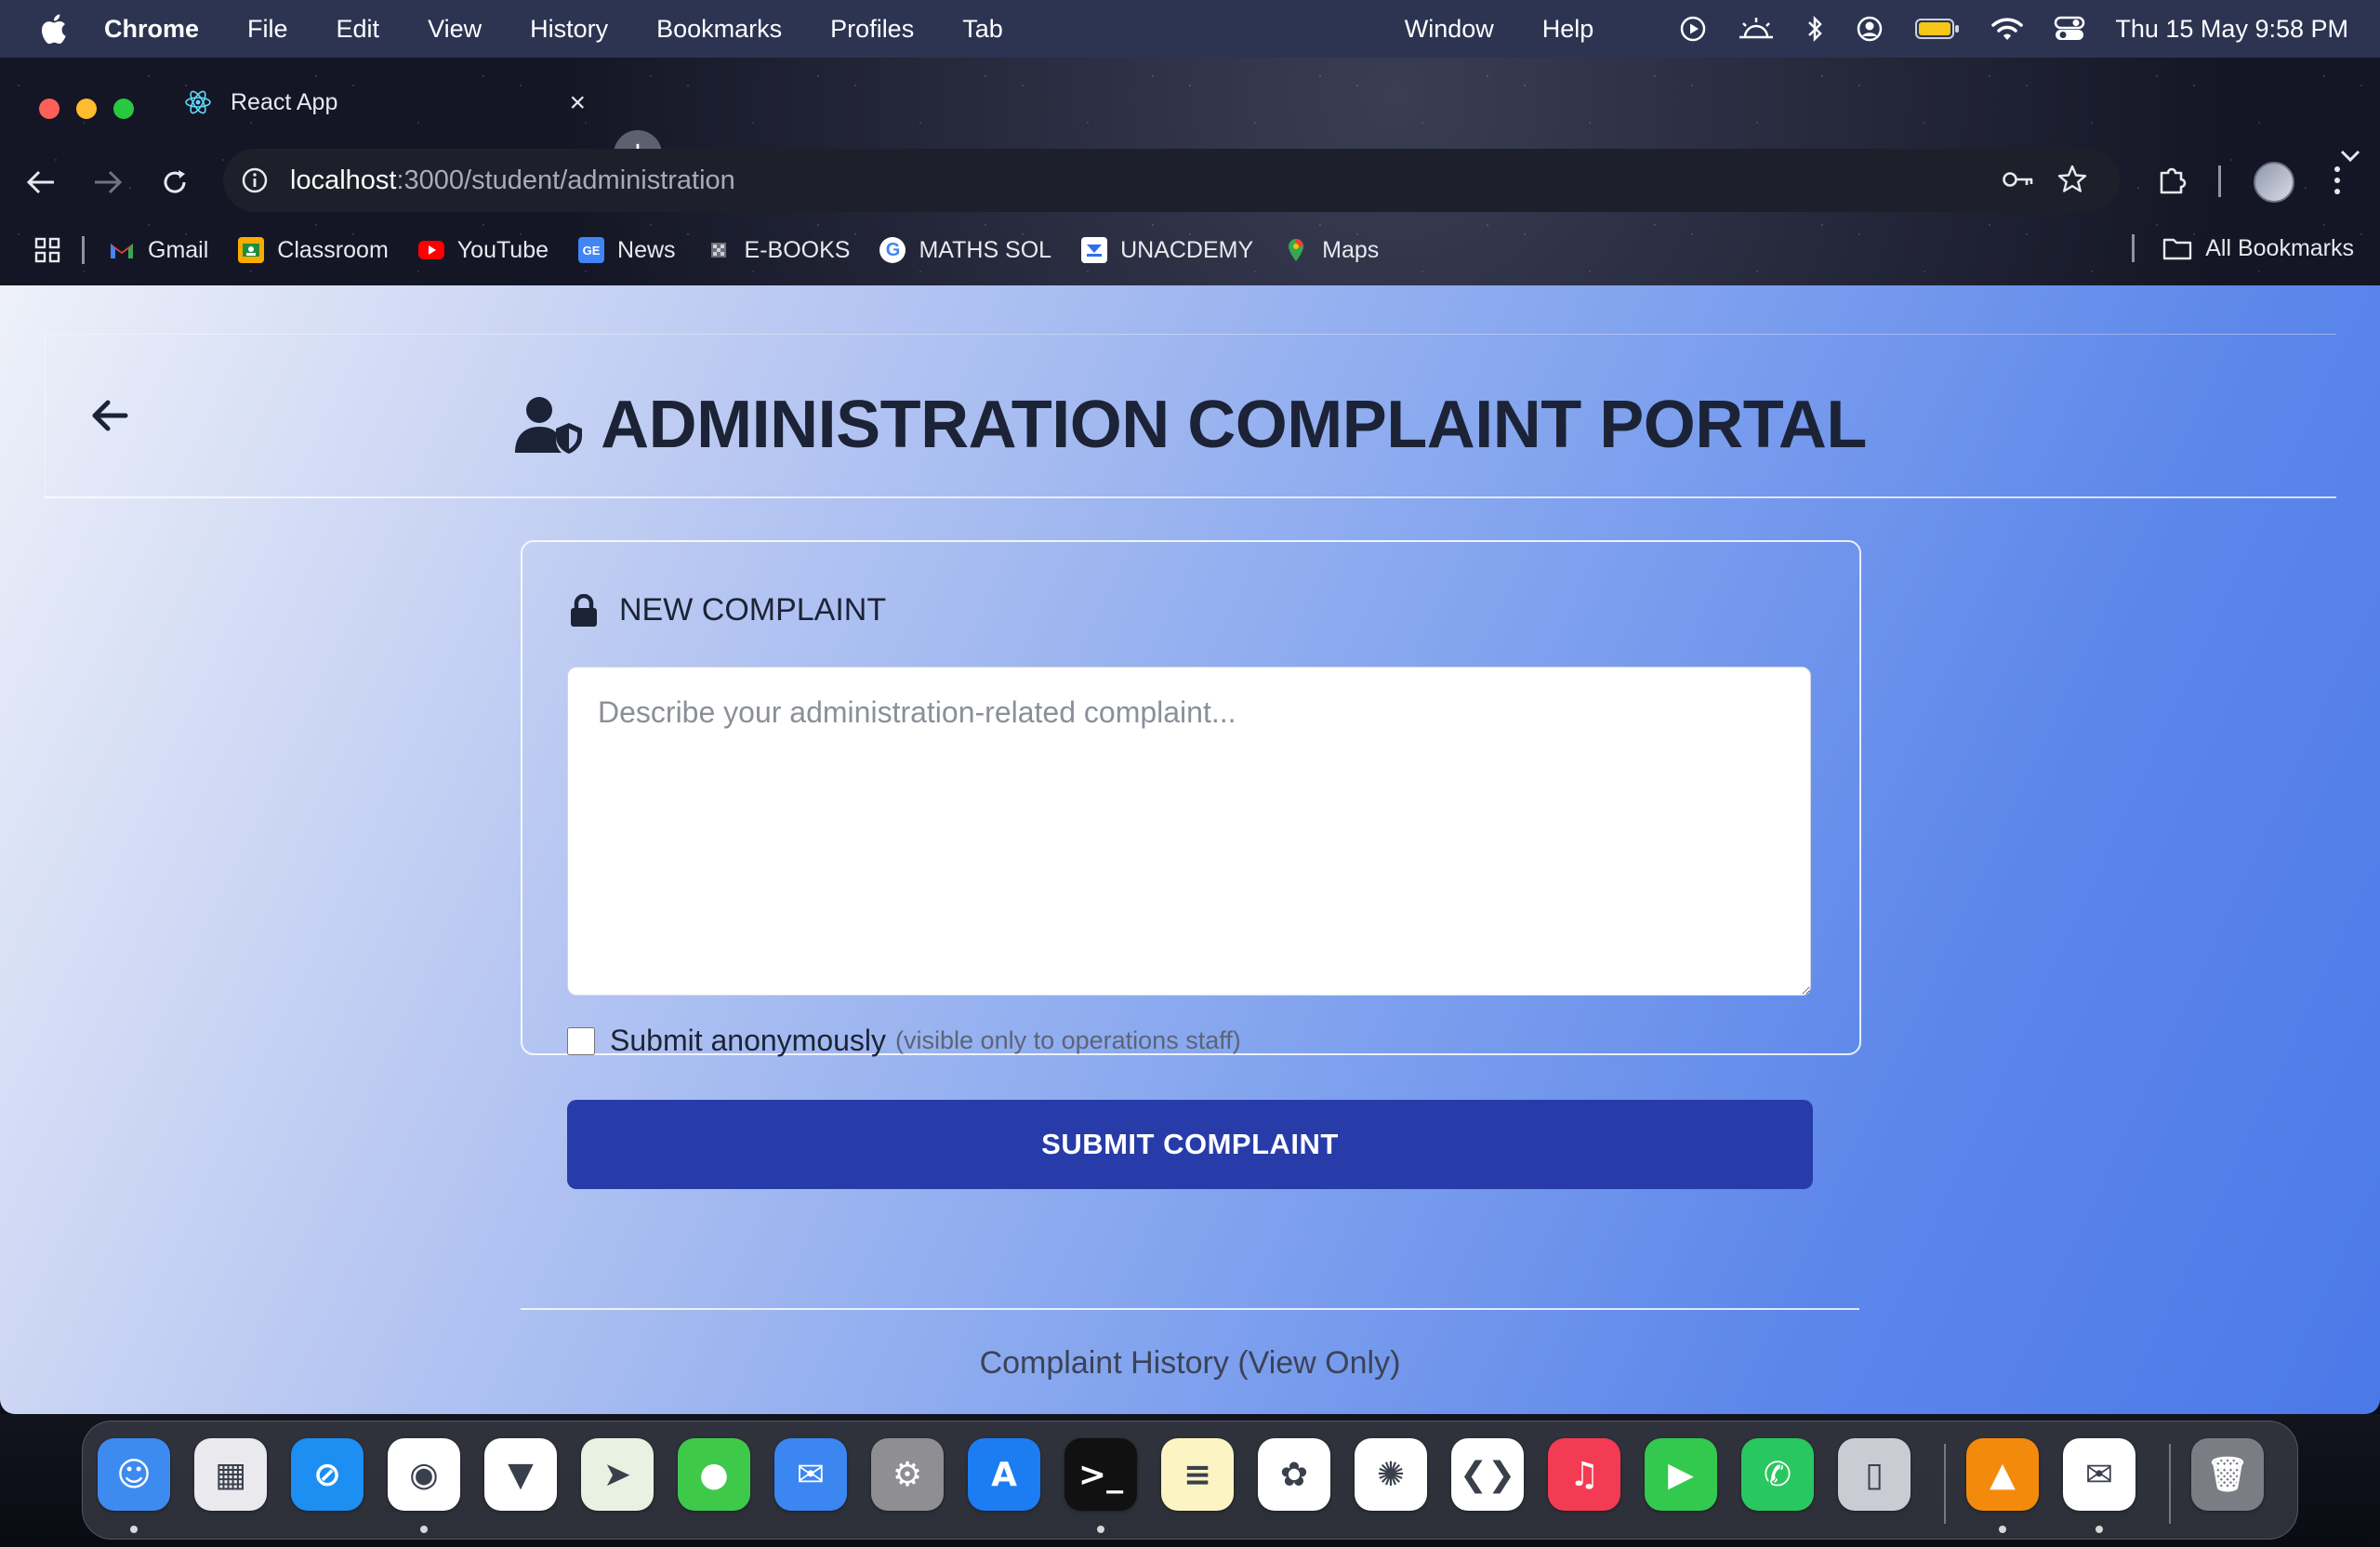 The height and width of the screenshot is (1547, 2380). What do you see at coordinates (178, 249) in the screenshot?
I see `bookmark-label: Gmail` at bounding box center [178, 249].